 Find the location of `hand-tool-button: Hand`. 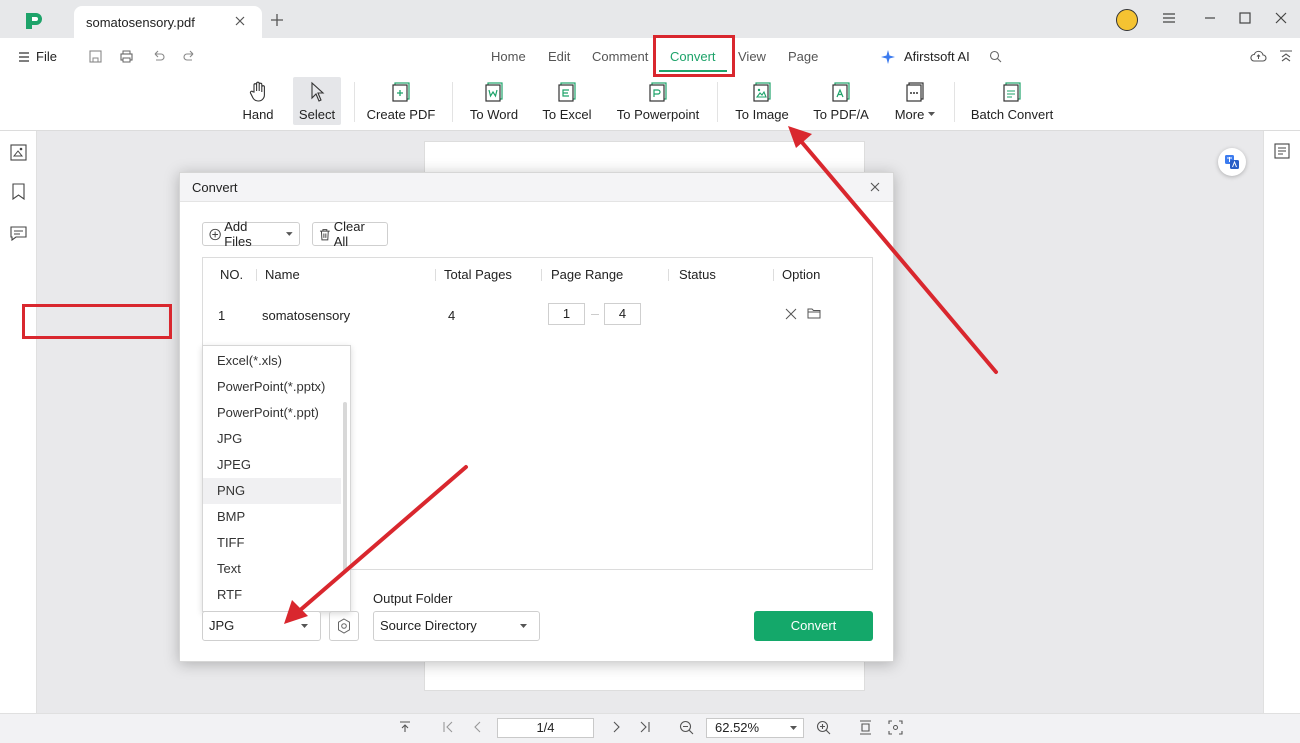

hand-tool-button: Hand is located at coordinates (258, 101).